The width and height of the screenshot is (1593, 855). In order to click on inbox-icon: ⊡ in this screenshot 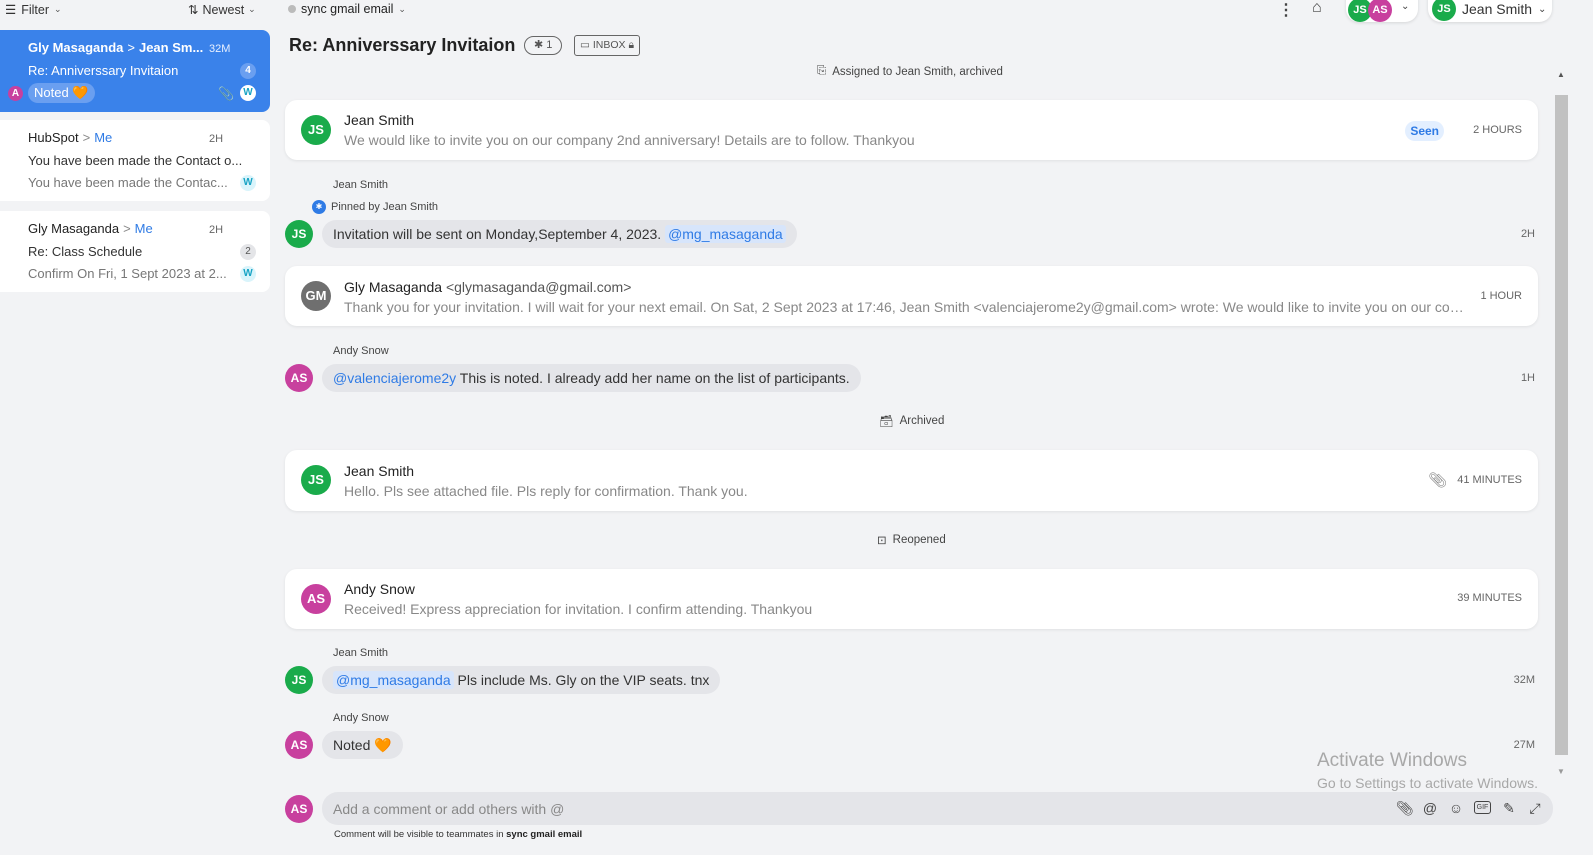, I will do `click(882, 541)`.